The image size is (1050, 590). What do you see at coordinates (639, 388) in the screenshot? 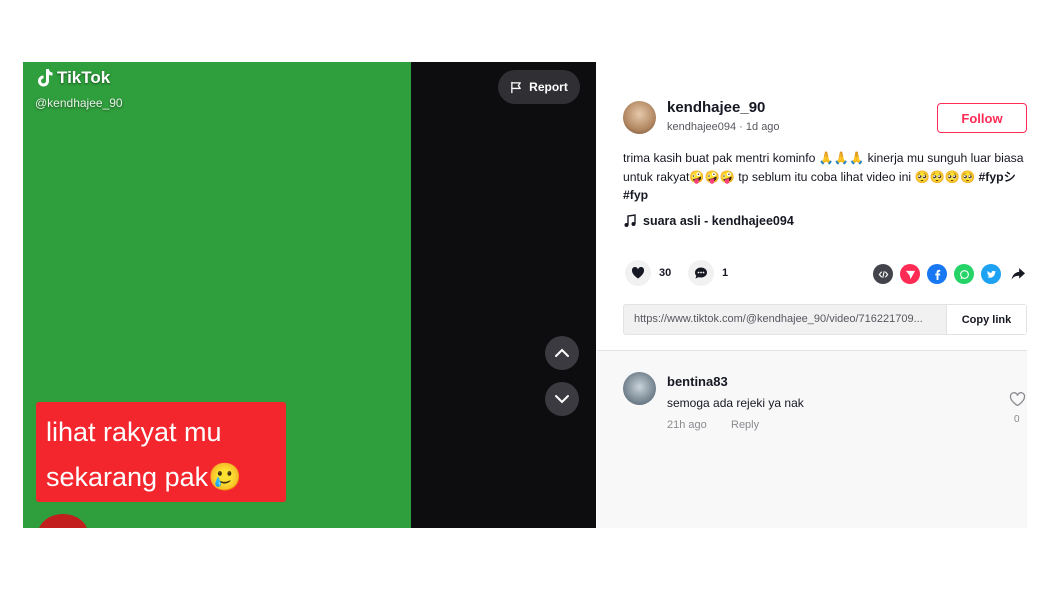
I see `commenter-avatar` at bounding box center [639, 388].